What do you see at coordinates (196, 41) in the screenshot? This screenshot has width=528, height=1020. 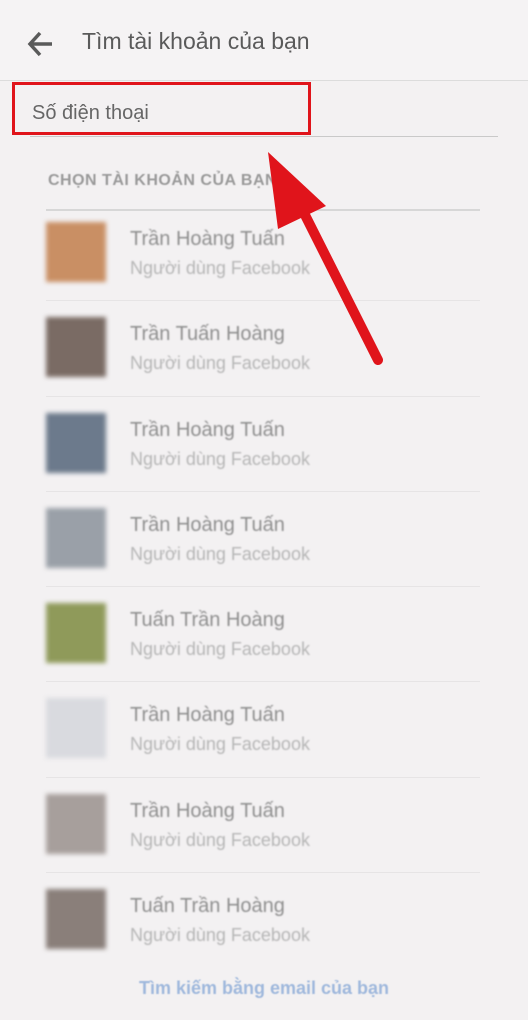 I see `page-title: Tìm tài khoản của bạn` at bounding box center [196, 41].